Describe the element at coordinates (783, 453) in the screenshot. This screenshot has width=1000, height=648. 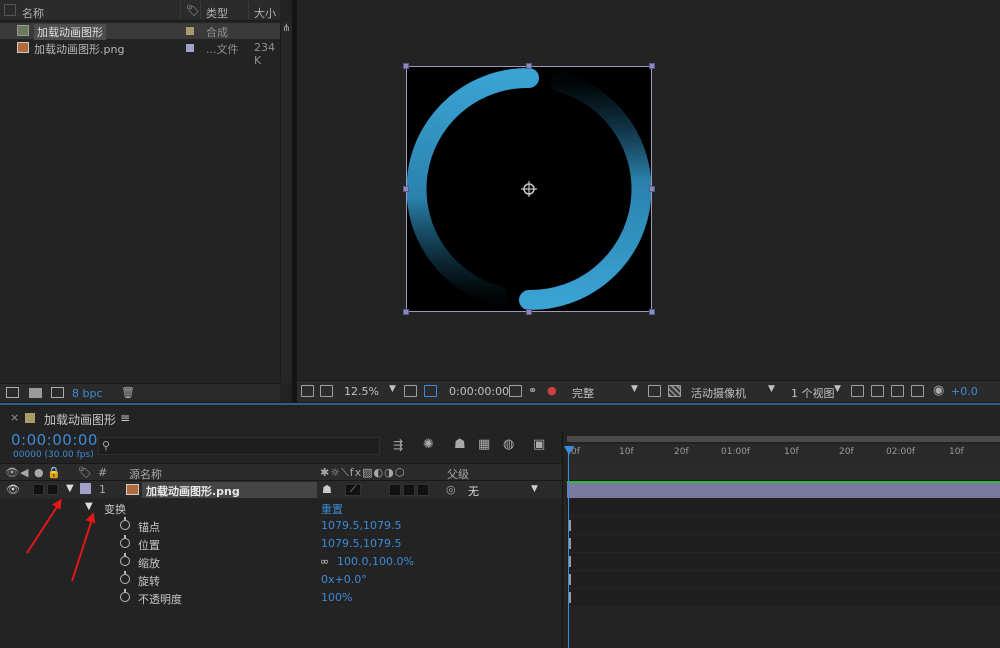
I see `time-ruler: 0f 10f 20f 01:00f 10f 20f 02:00f 10f` at that location.